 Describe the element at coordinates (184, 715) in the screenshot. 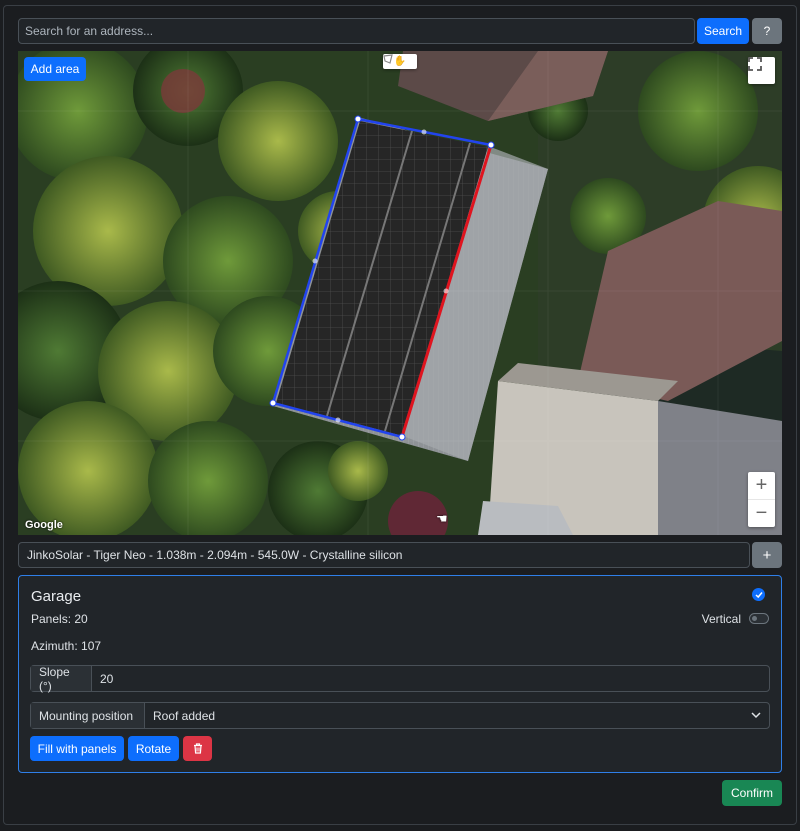

I see `mounting-position-value: Roof added` at that location.